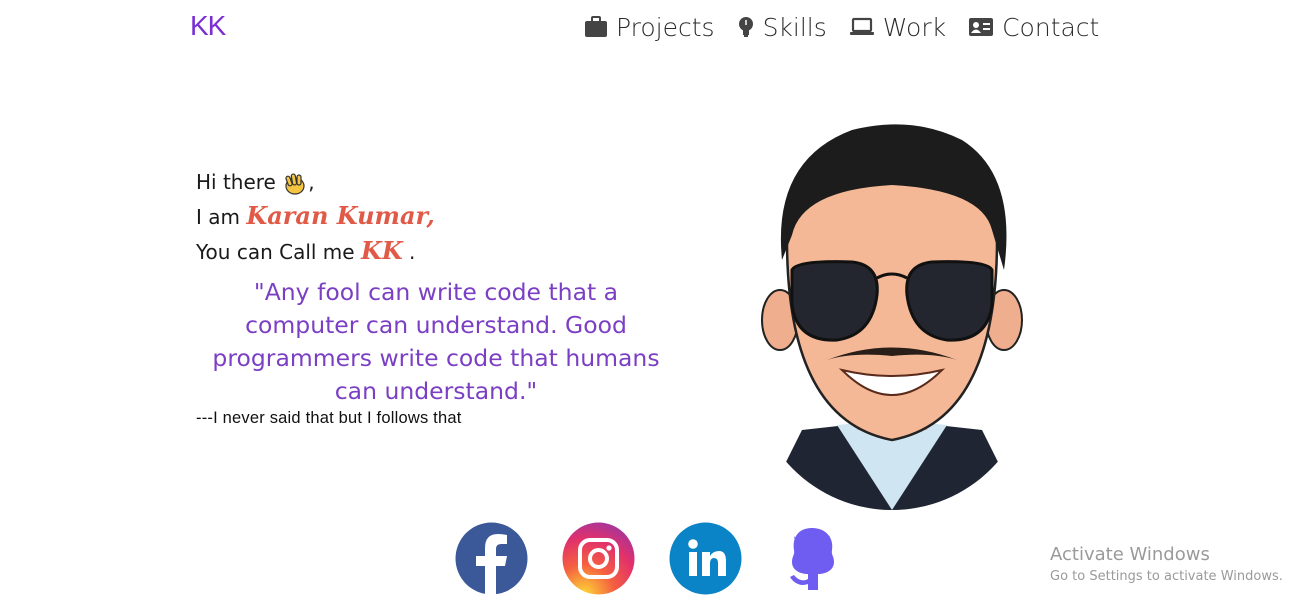 The image size is (1309, 615). I want to click on nickname-line: You can Call me KK ., so click(315, 251).